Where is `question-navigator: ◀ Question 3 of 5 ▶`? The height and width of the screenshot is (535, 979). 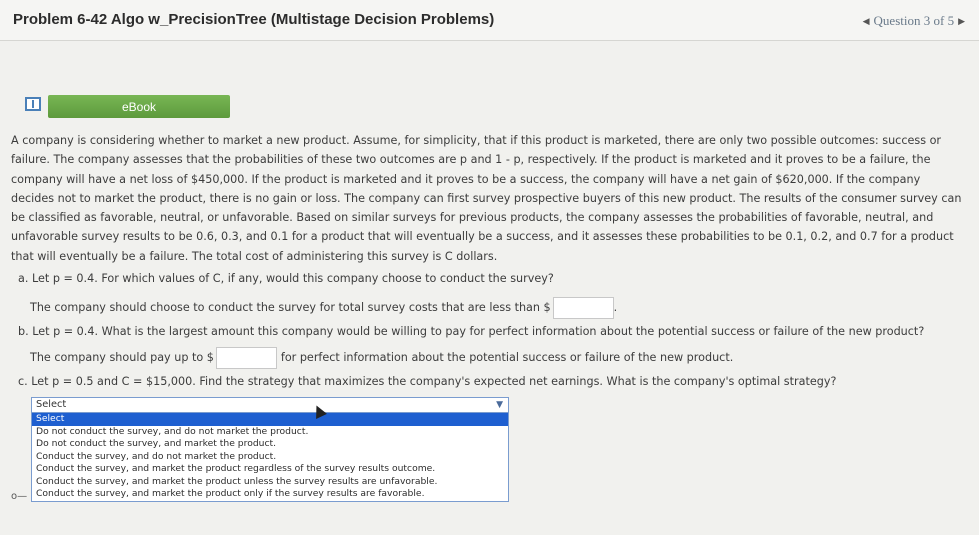 question-navigator: ◀ Question 3 of 5 ▶ is located at coordinates (914, 21).